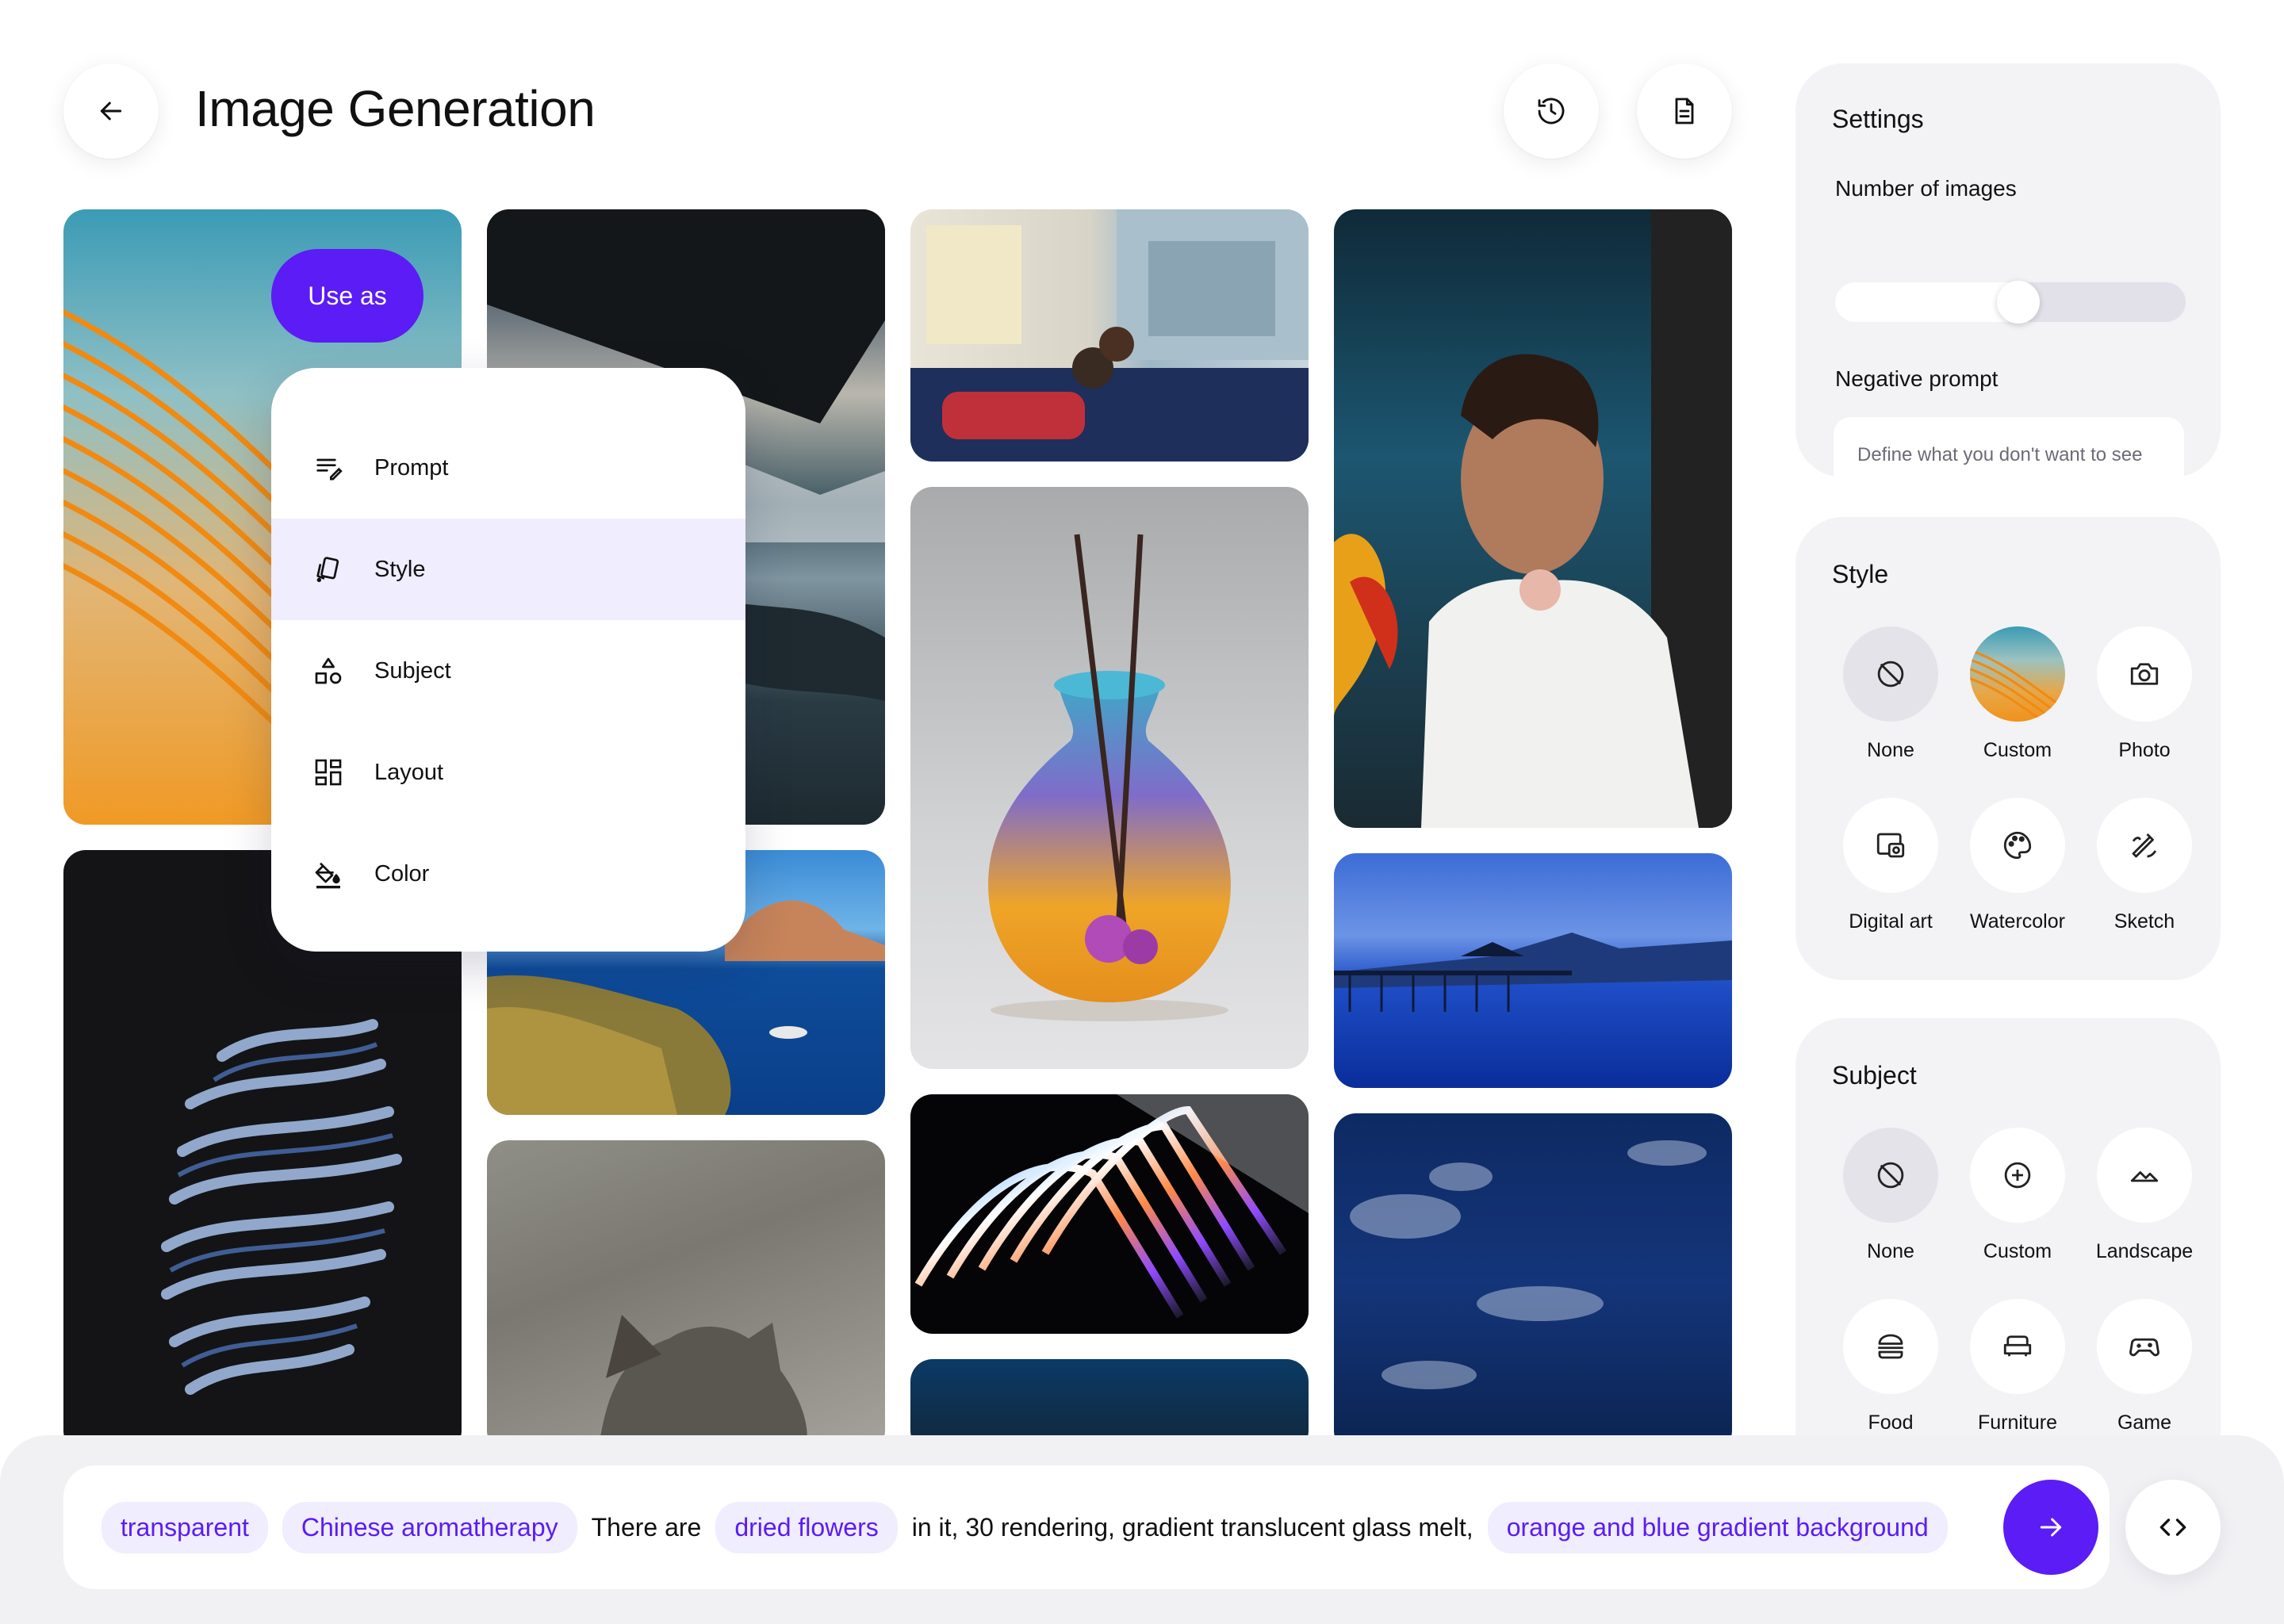 The width and height of the screenshot is (2284, 1624). I want to click on style-cards-icon, so click(328, 569).